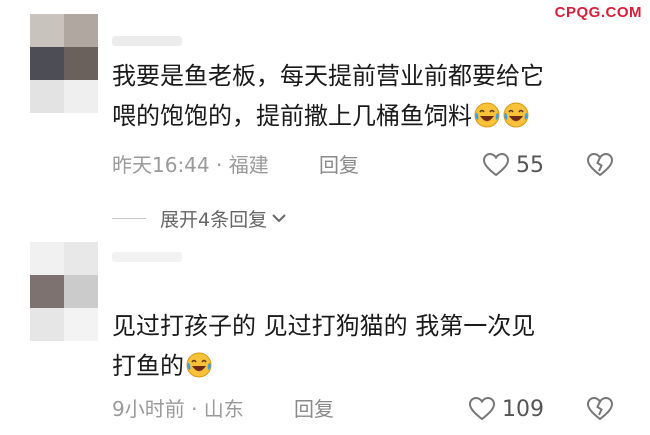  I want to click on comment-text-line-1: 见过打孩子的 见过打狗猫的 我第一次见, so click(324, 326).